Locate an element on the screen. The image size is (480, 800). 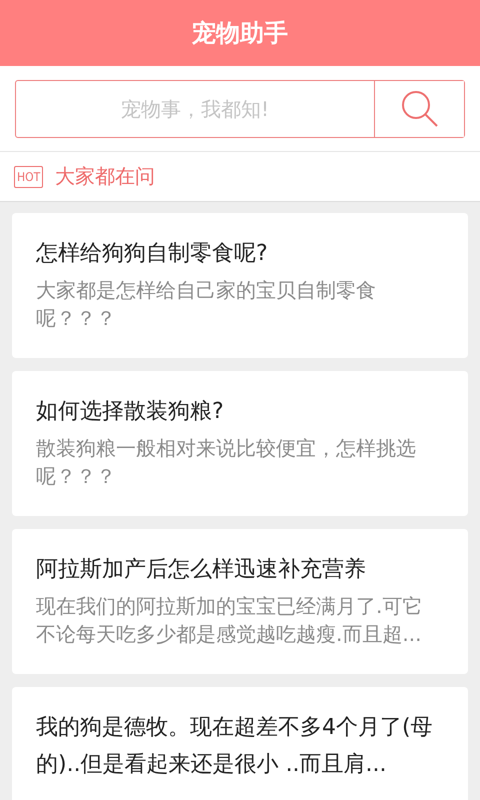
search-field: 宠物事，我都知! is located at coordinates (240, 109).